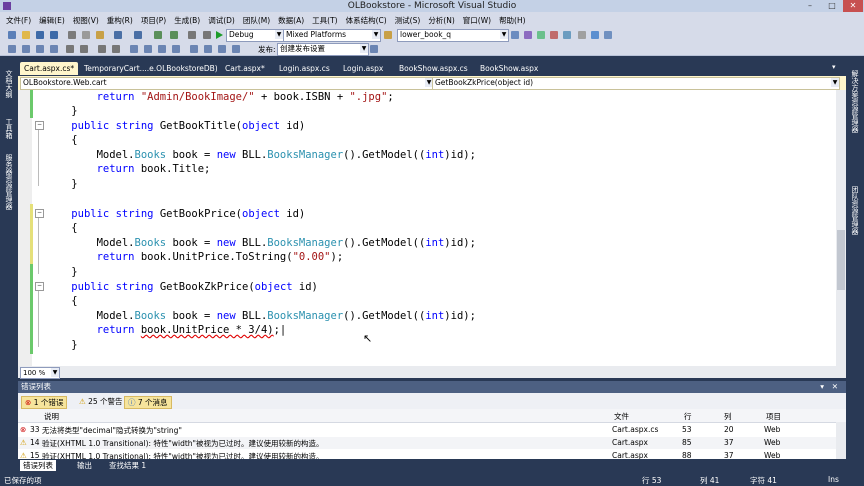 This screenshot has height=486, width=864. What do you see at coordinates (291, 20) in the screenshot?
I see `menu-data: 数据(A)` at bounding box center [291, 20].